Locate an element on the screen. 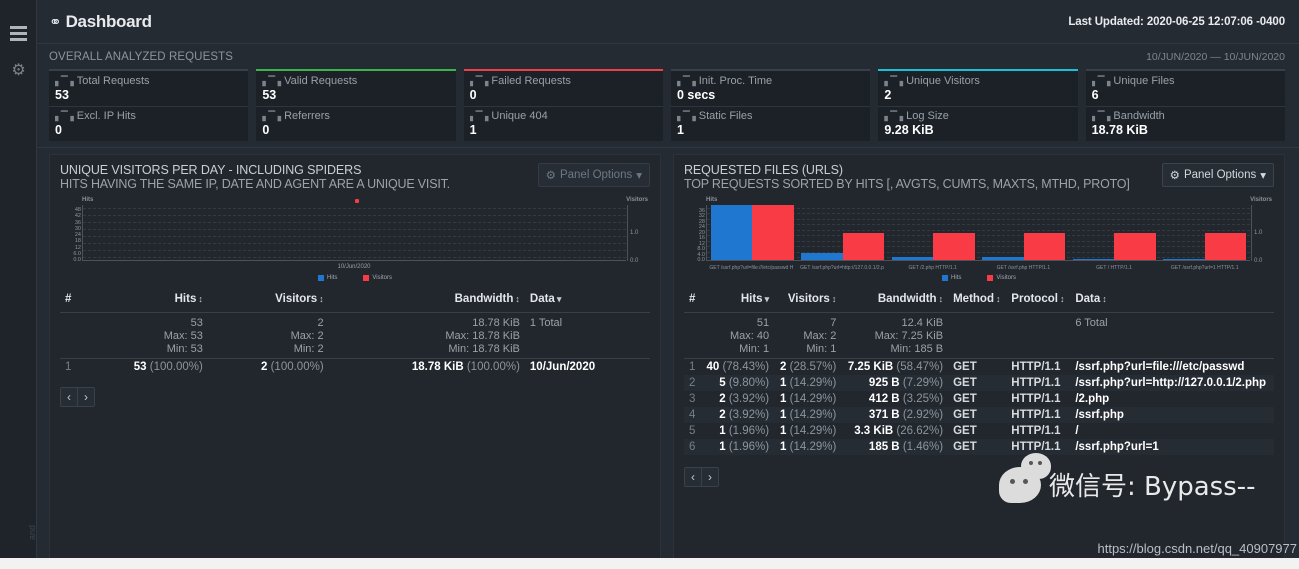 This screenshot has width=1299, height=569. stat-value: 6 is located at coordinates (1095, 95).